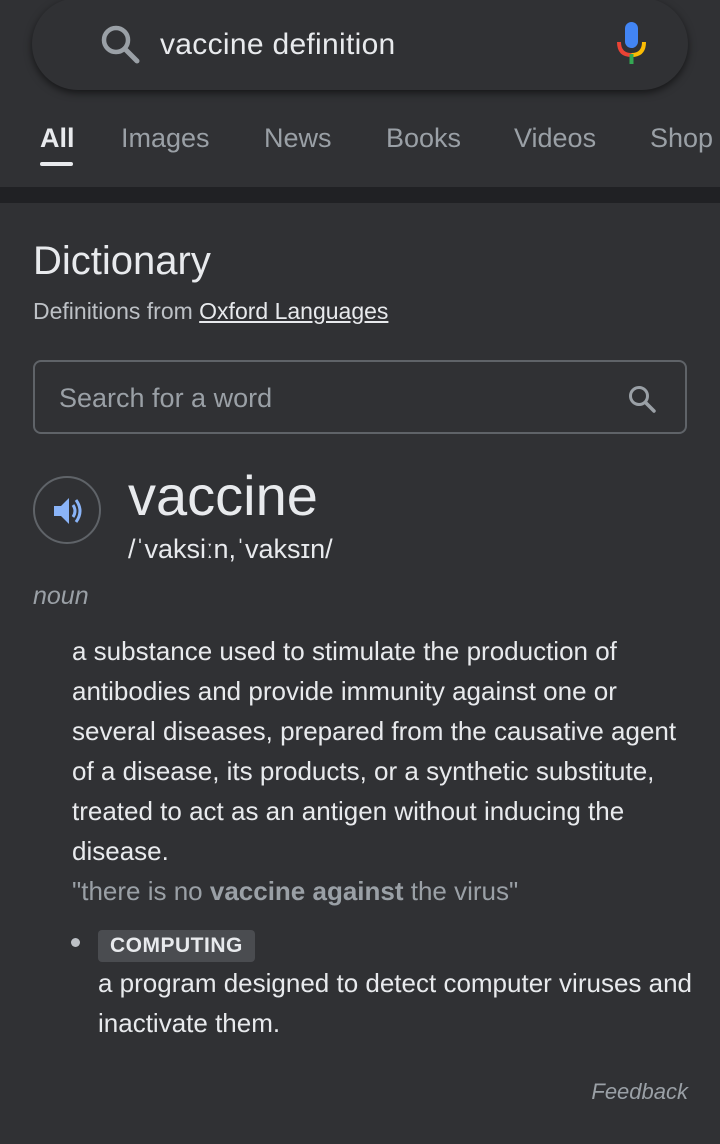  I want to click on tab-news: News, so click(298, 138).